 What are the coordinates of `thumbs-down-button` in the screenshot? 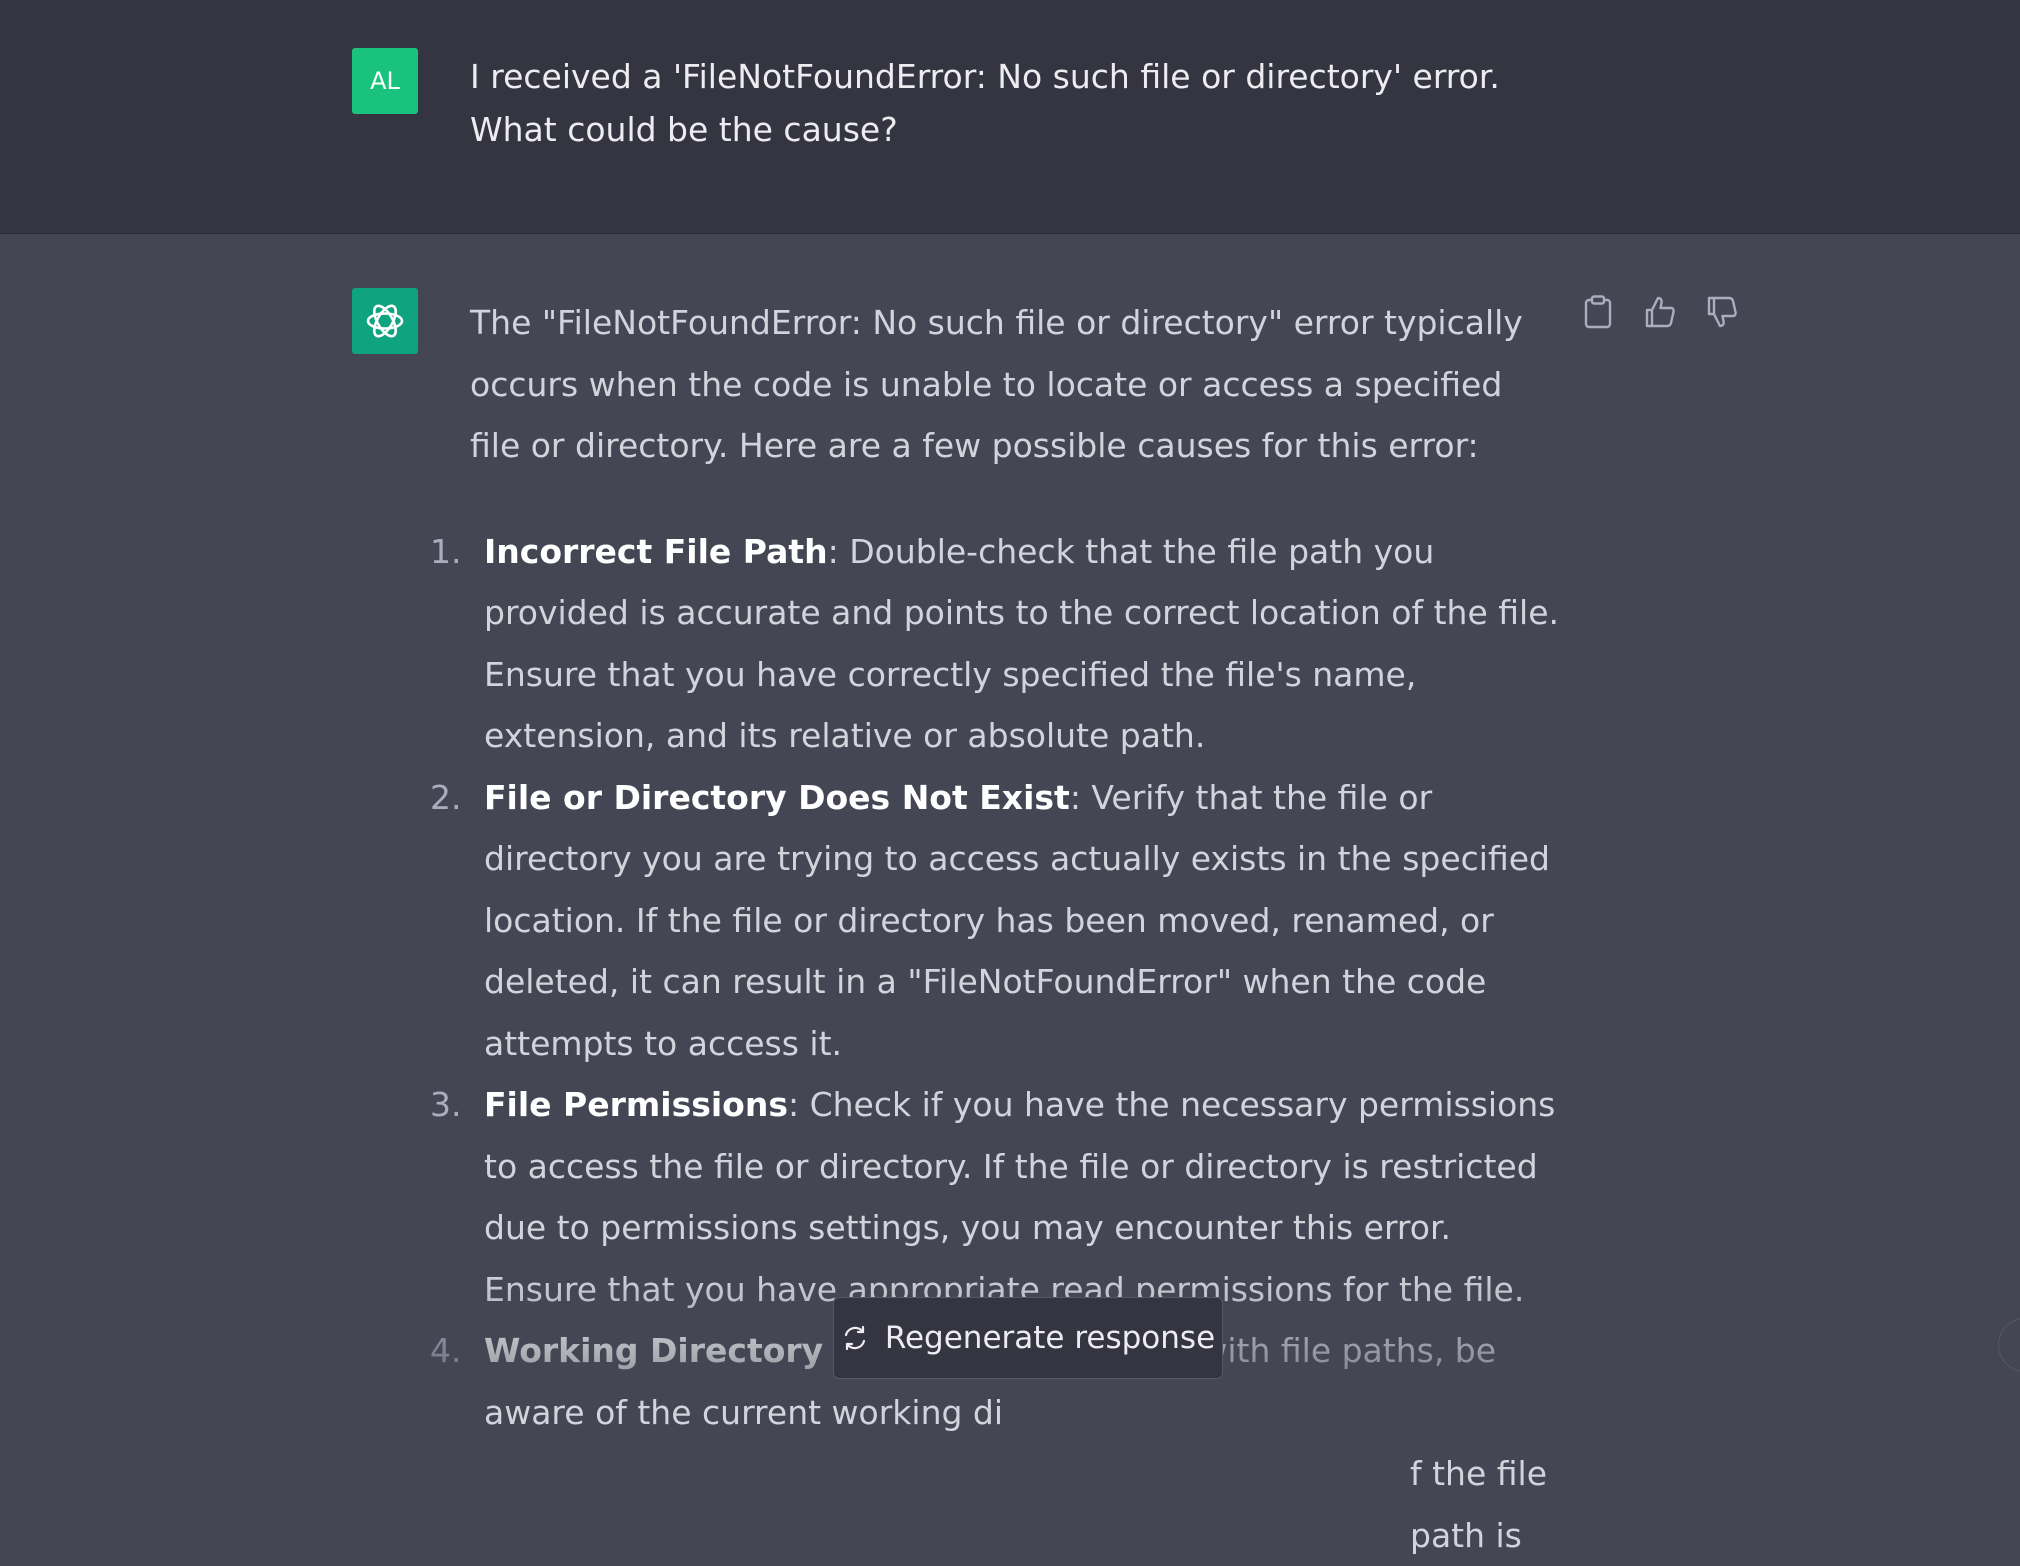 It's located at (1722, 312).